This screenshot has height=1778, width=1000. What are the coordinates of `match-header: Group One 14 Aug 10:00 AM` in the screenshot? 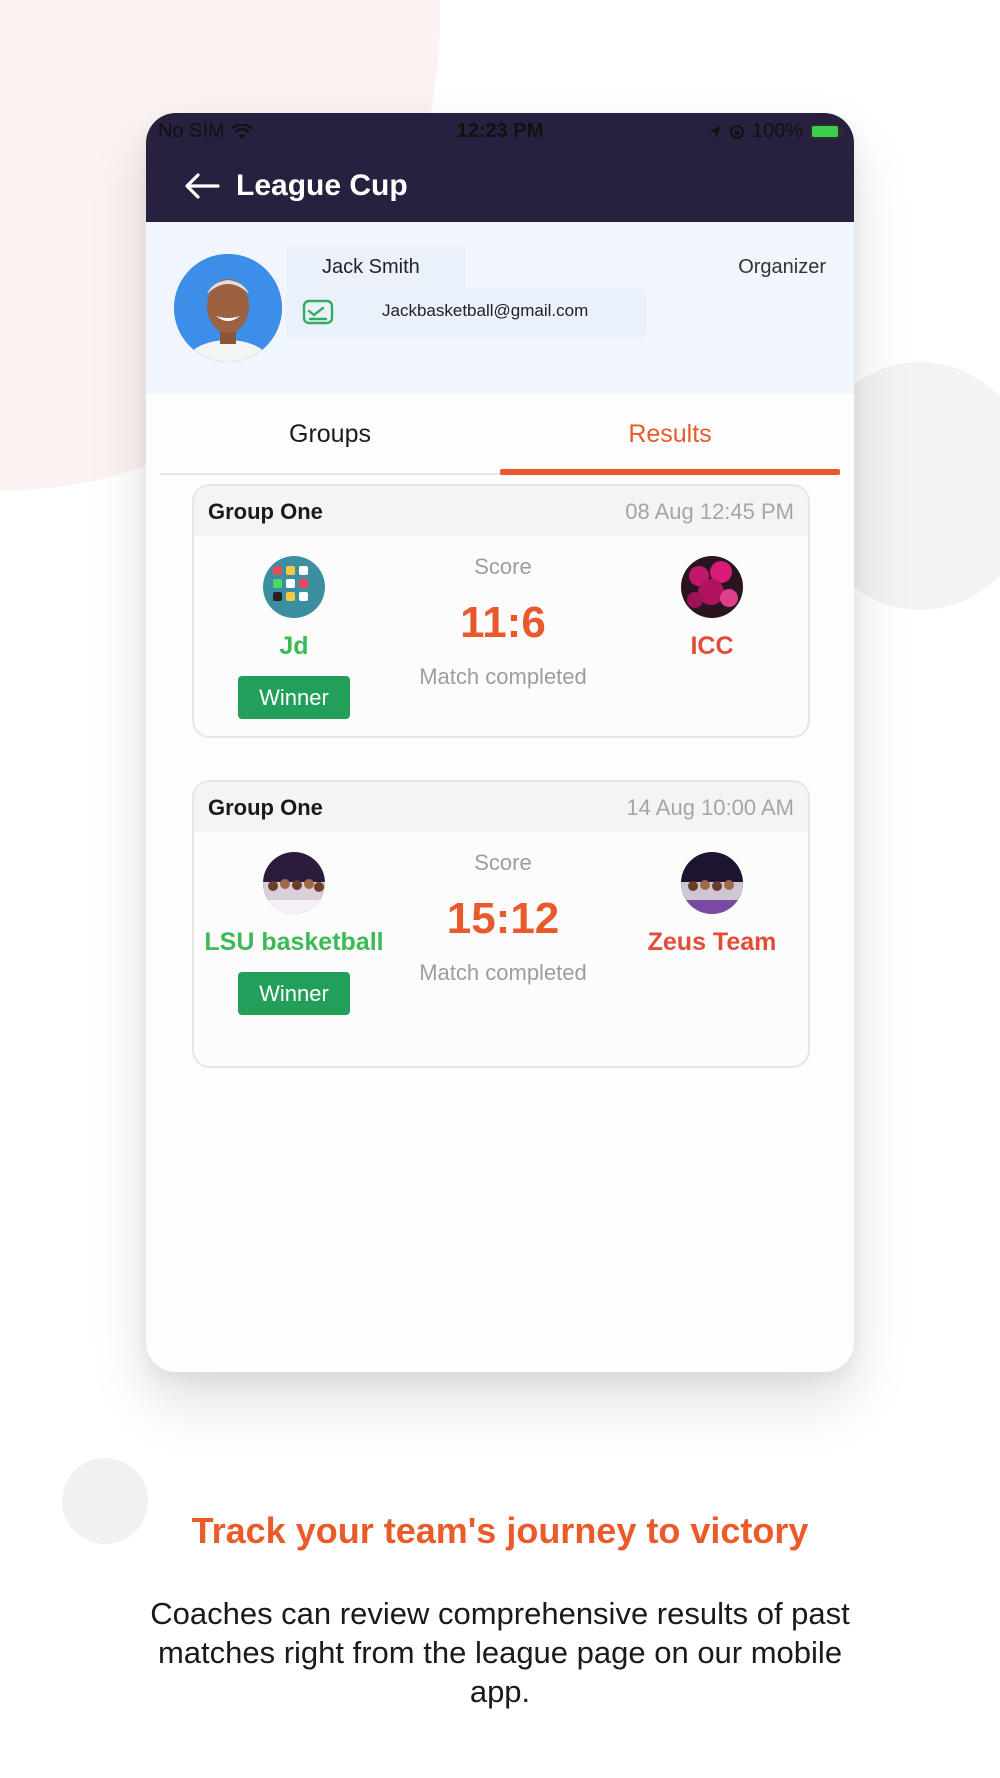 It's located at (501, 807).